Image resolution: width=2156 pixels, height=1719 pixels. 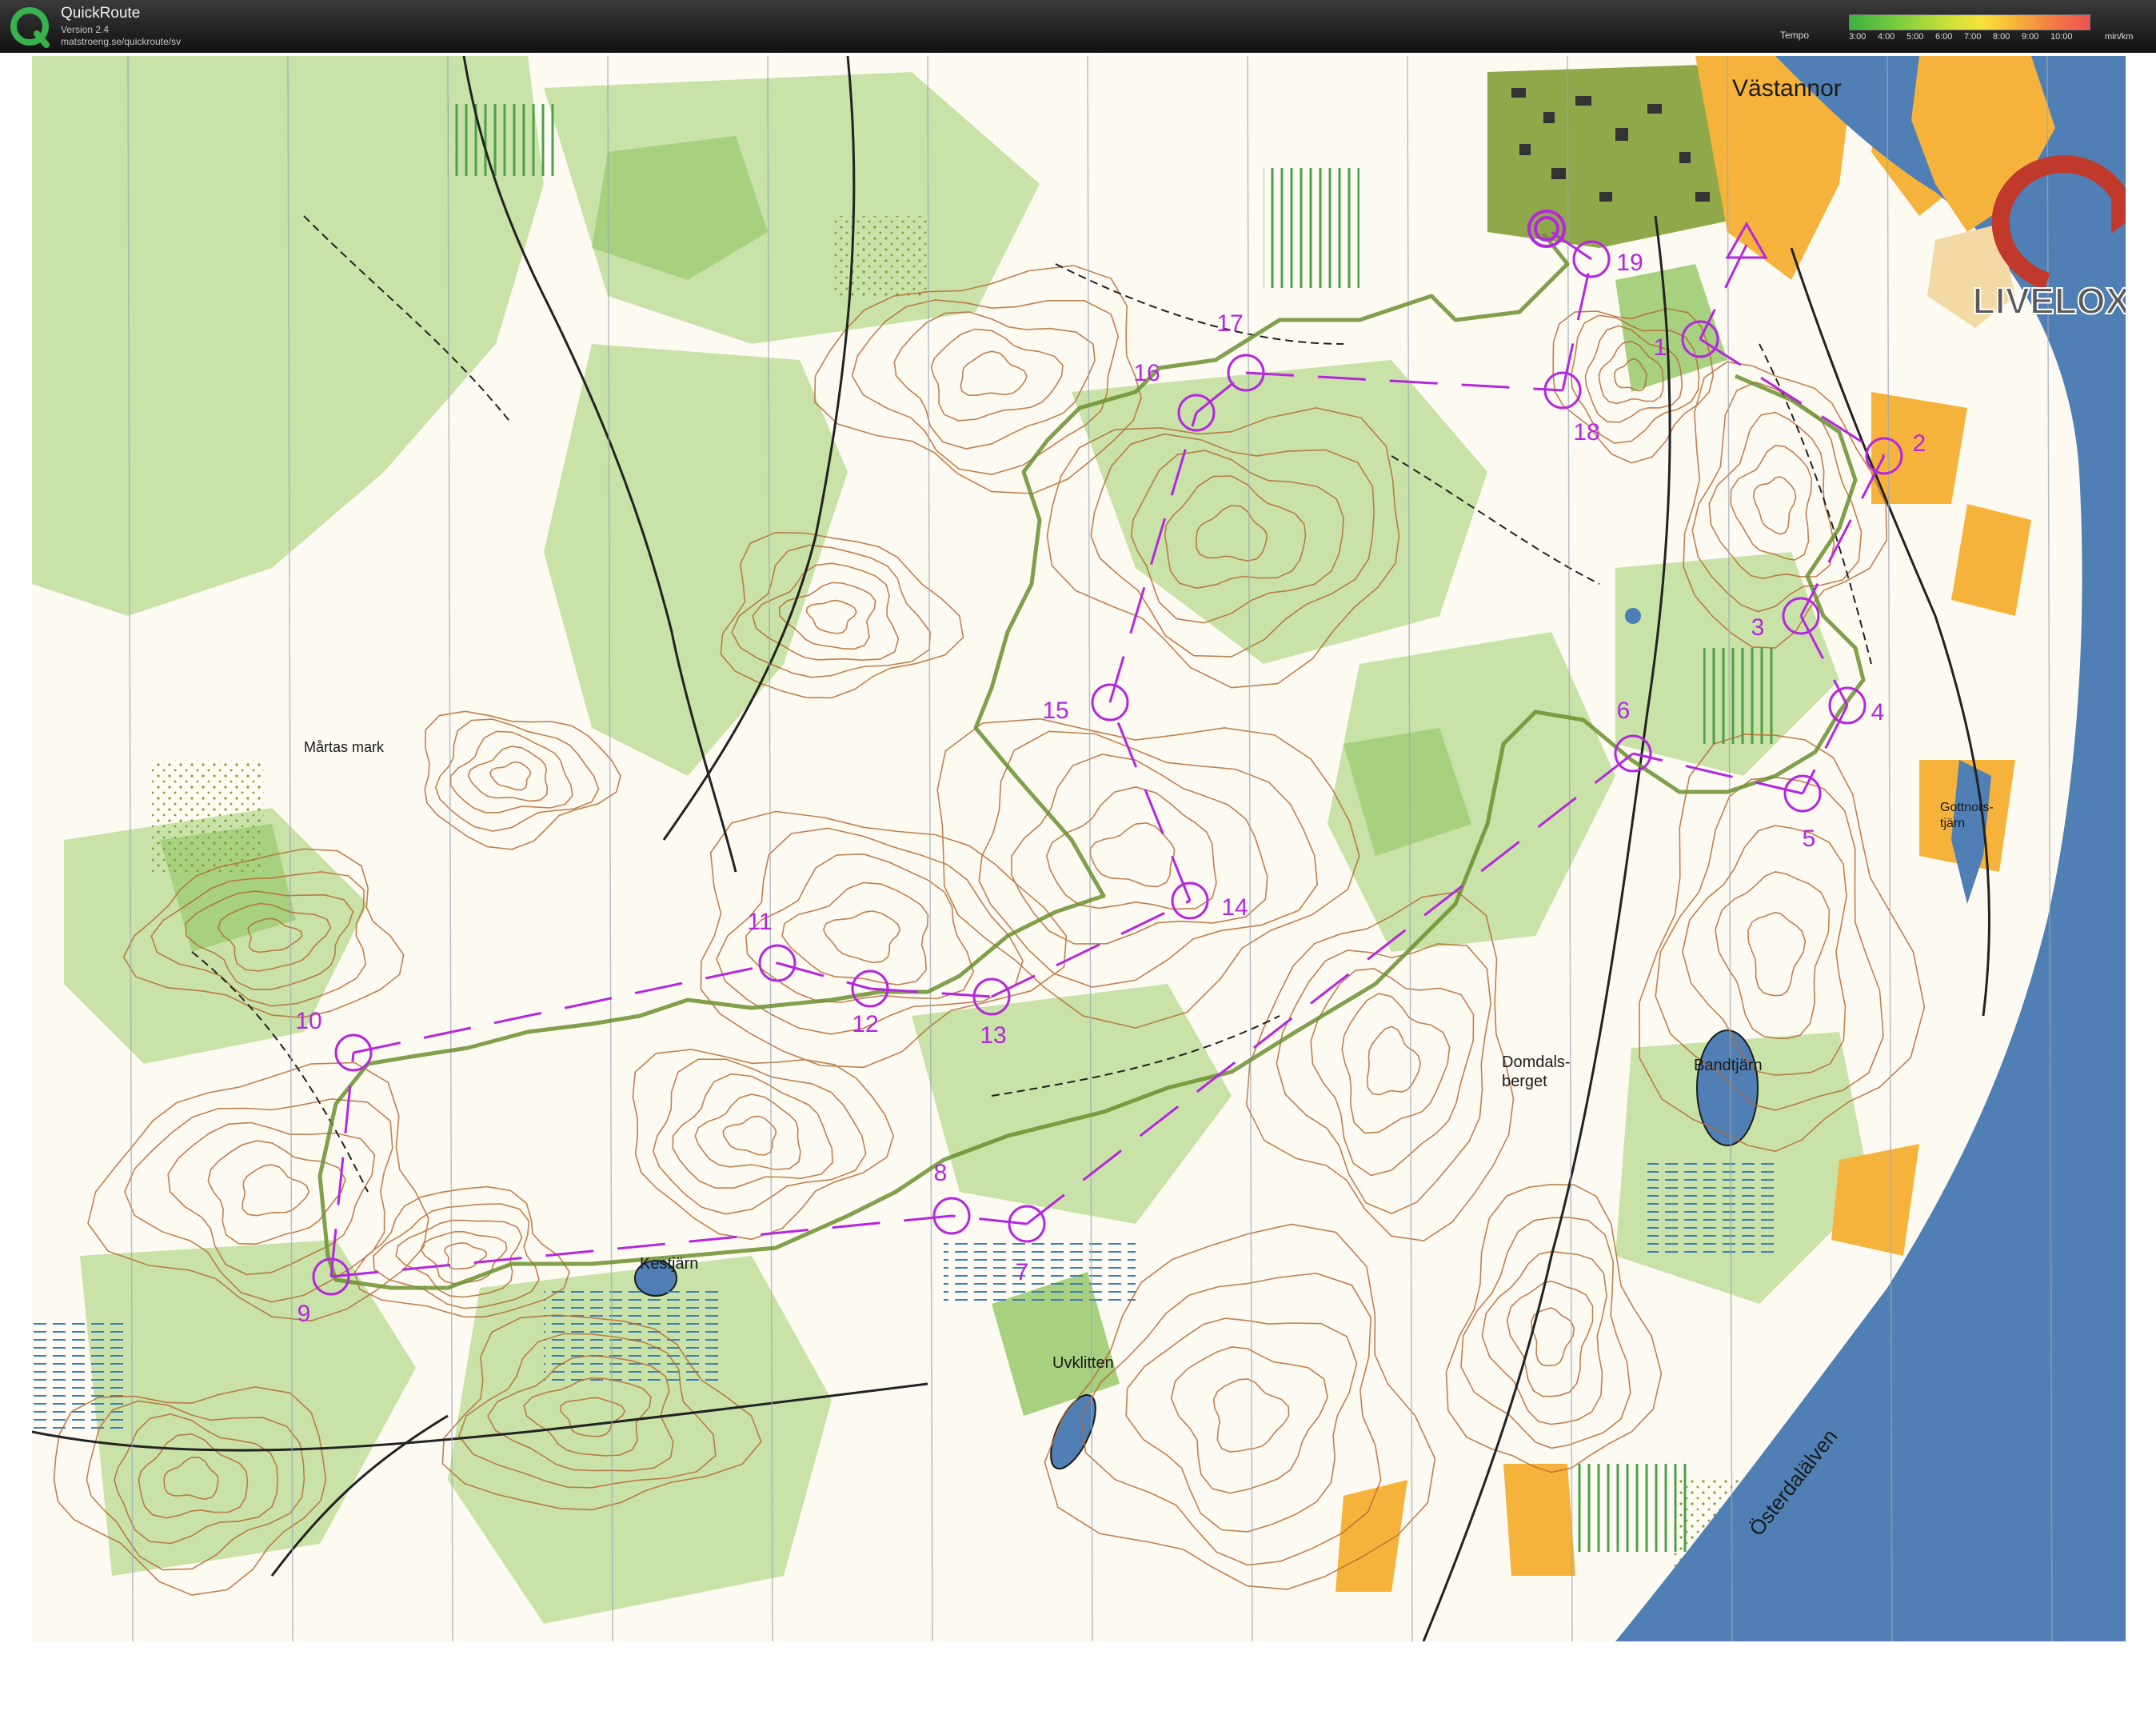 I want to click on tempo-unit: min/km, so click(x=2119, y=37).